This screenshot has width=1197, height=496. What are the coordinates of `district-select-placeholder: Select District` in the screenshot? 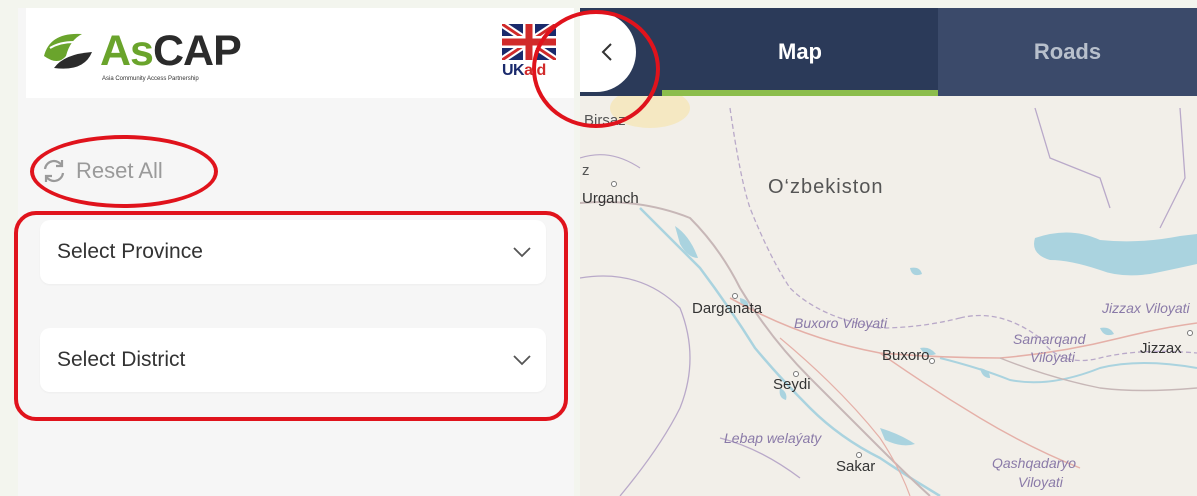 It's located at (121, 359).